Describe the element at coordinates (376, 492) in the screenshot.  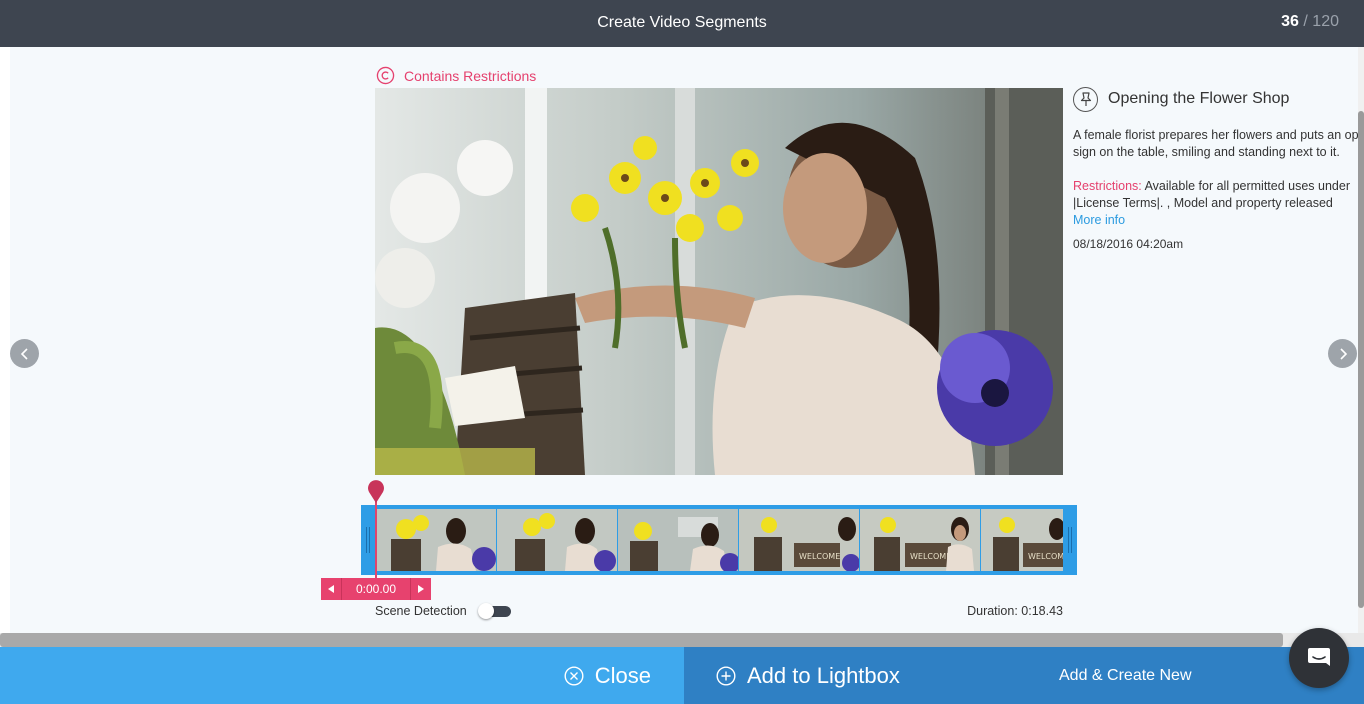
I see `playhead-marker-icon` at that location.